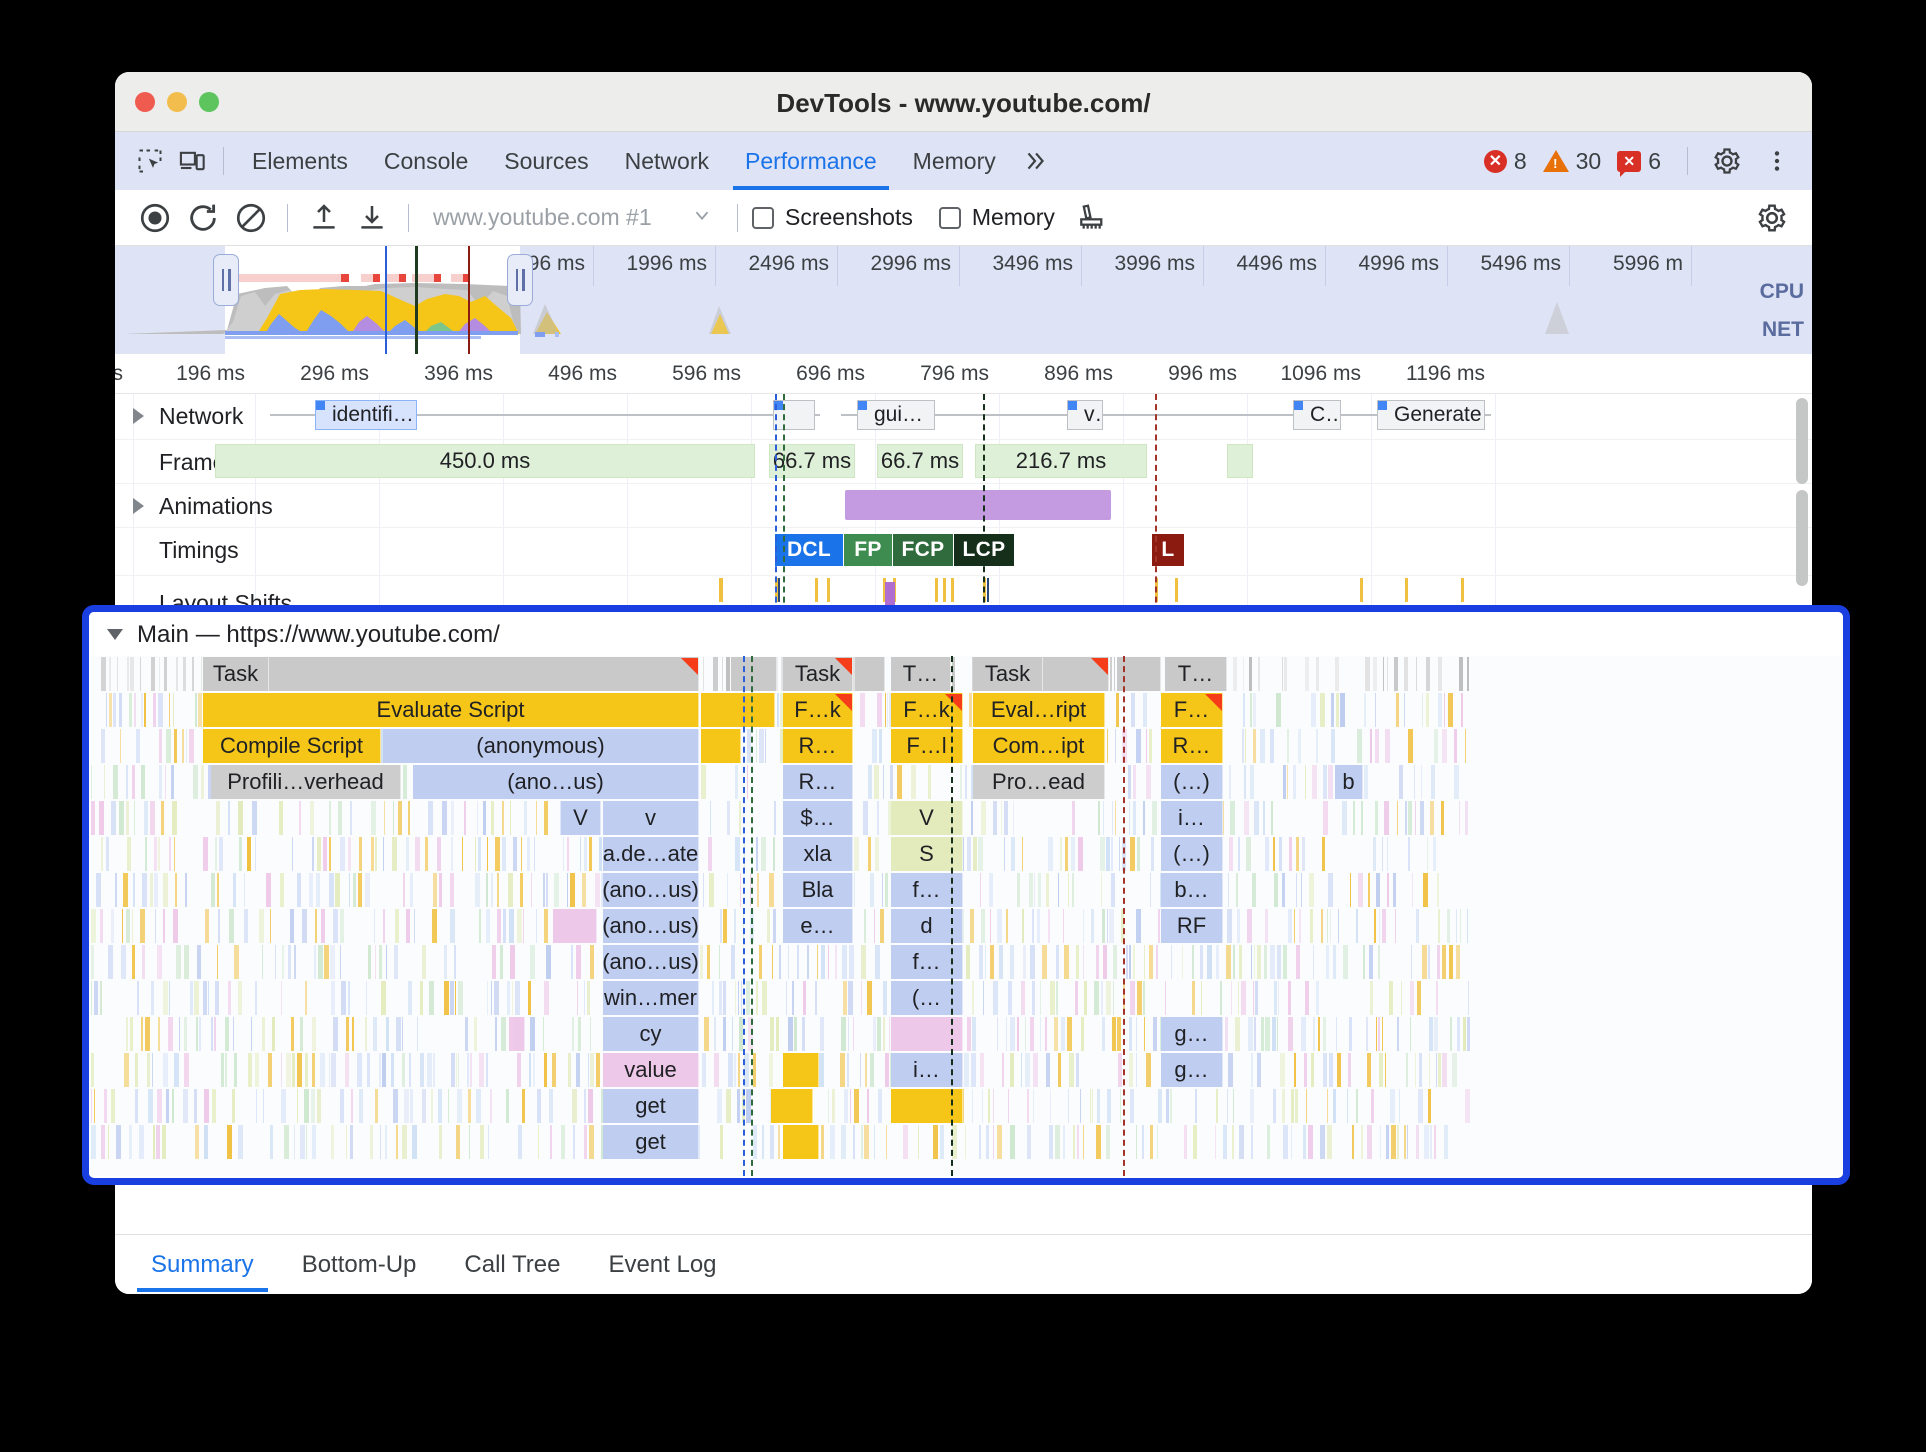 The height and width of the screenshot is (1452, 1926). Describe the element at coordinates (954, 161) in the screenshot. I see `tab-memory: Memory` at that location.